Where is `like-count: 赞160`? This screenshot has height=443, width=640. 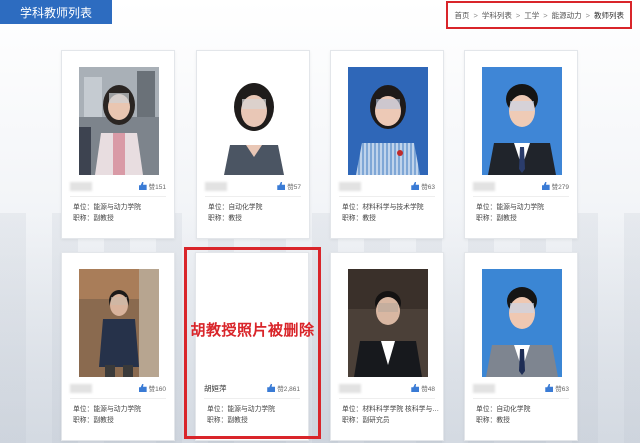
like-count: 赞160 is located at coordinates (152, 388).